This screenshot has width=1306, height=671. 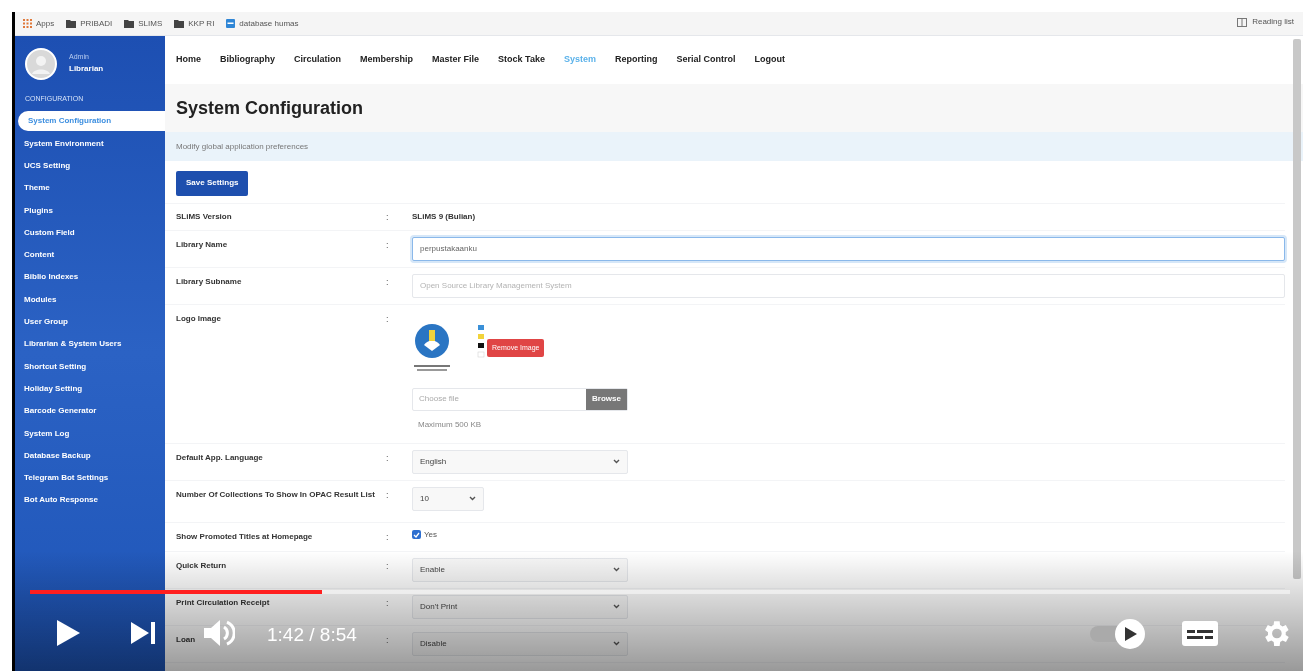 What do you see at coordinates (636, 60) in the screenshot?
I see `nav-link: Reporting` at bounding box center [636, 60].